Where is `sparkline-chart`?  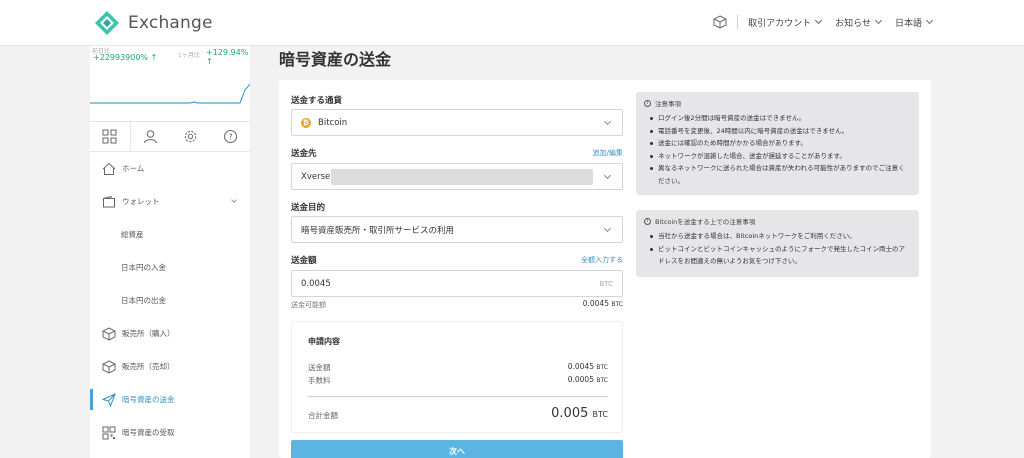 sparkline-chart is located at coordinates (170, 93).